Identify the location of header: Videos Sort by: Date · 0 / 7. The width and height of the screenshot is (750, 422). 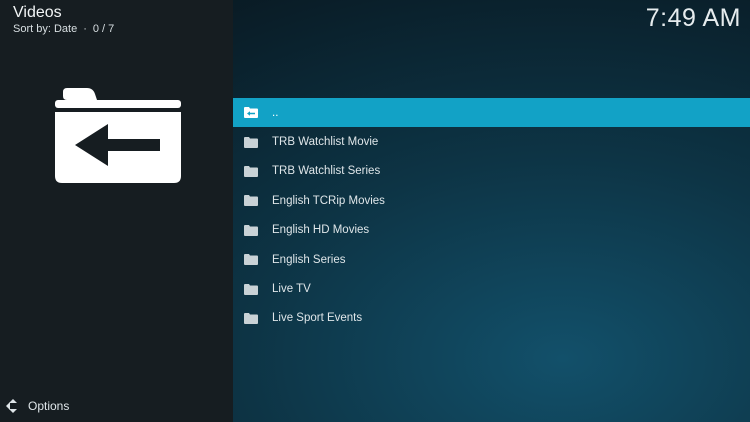
(63, 19).